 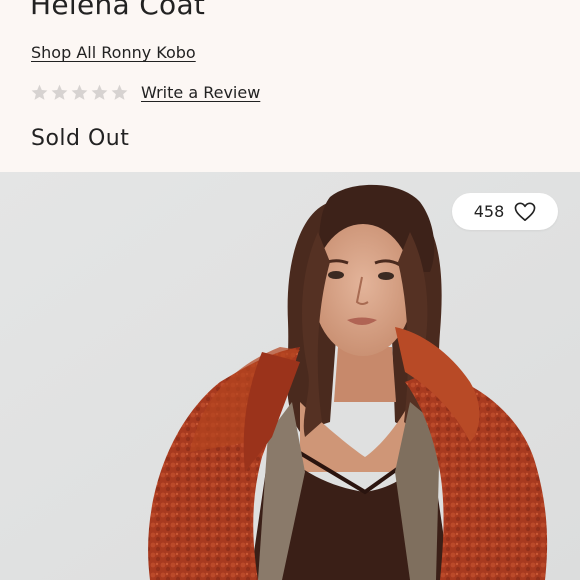 I want to click on write-review-link: Write a Review, so click(x=200, y=92).